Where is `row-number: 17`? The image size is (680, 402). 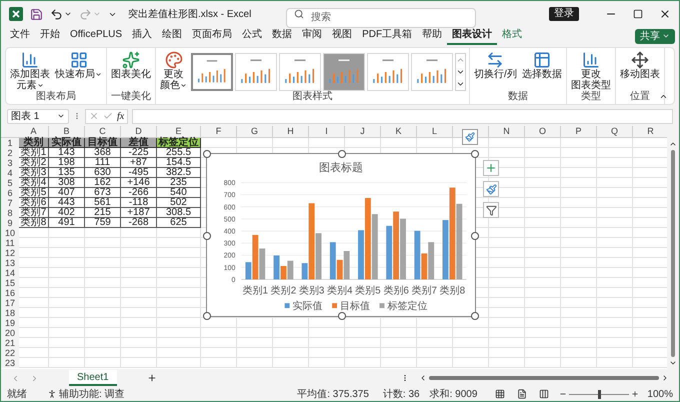 row-number: 17 is located at coordinates (10, 303).